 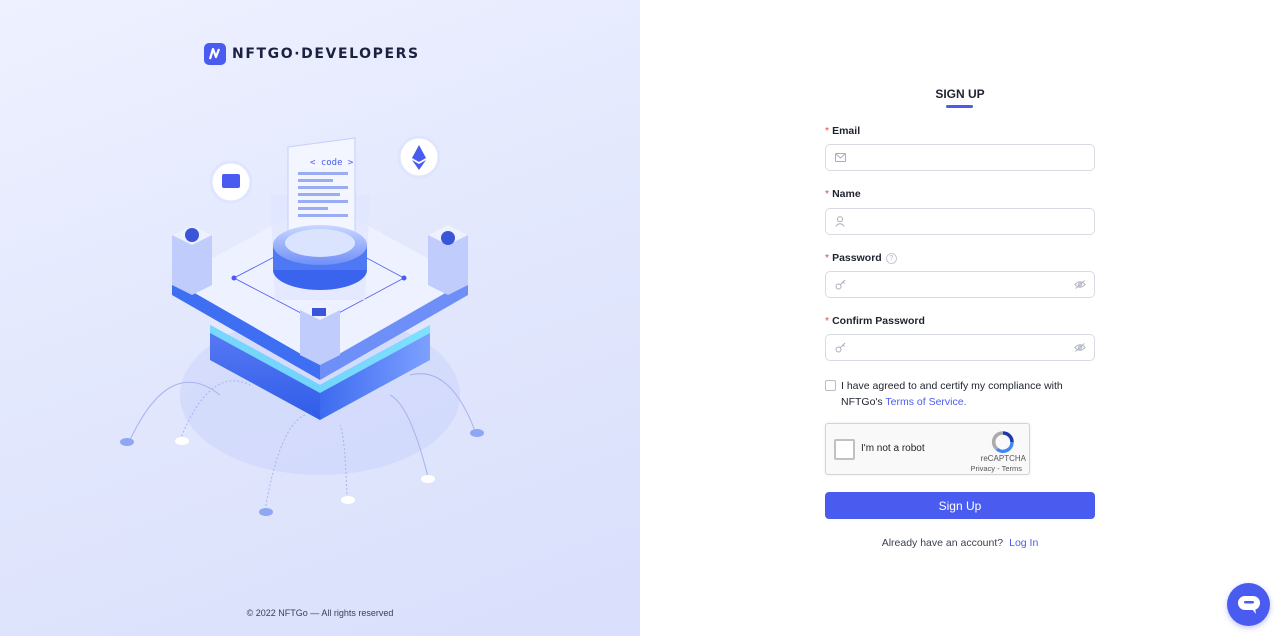 What do you see at coordinates (960, 505) in the screenshot?
I see `sign-up-button: Sign Up` at bounding box center [960, 505].